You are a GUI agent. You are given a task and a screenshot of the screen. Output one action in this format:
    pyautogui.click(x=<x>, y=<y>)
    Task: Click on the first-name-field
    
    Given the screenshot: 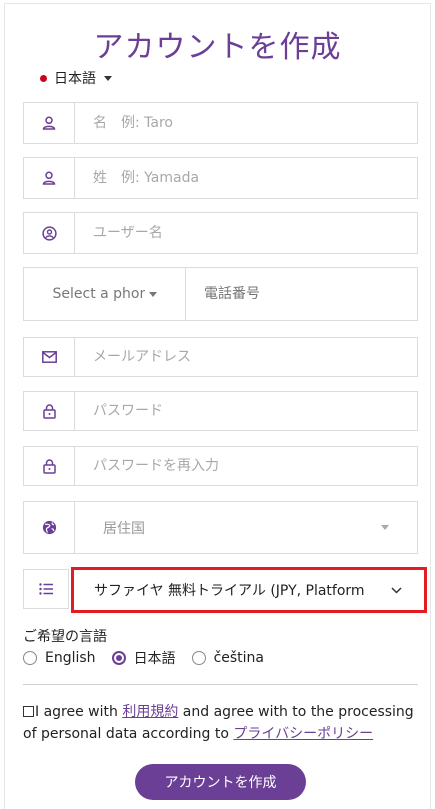 What is the action you would take?
    pyautogui.click(x=220, y=123)
    